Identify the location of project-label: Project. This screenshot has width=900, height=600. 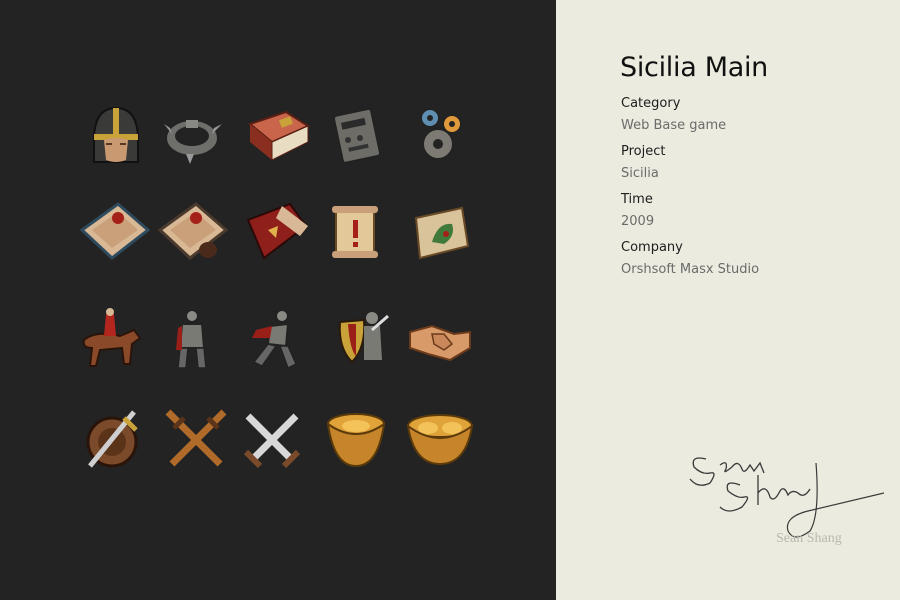
(643, 151).